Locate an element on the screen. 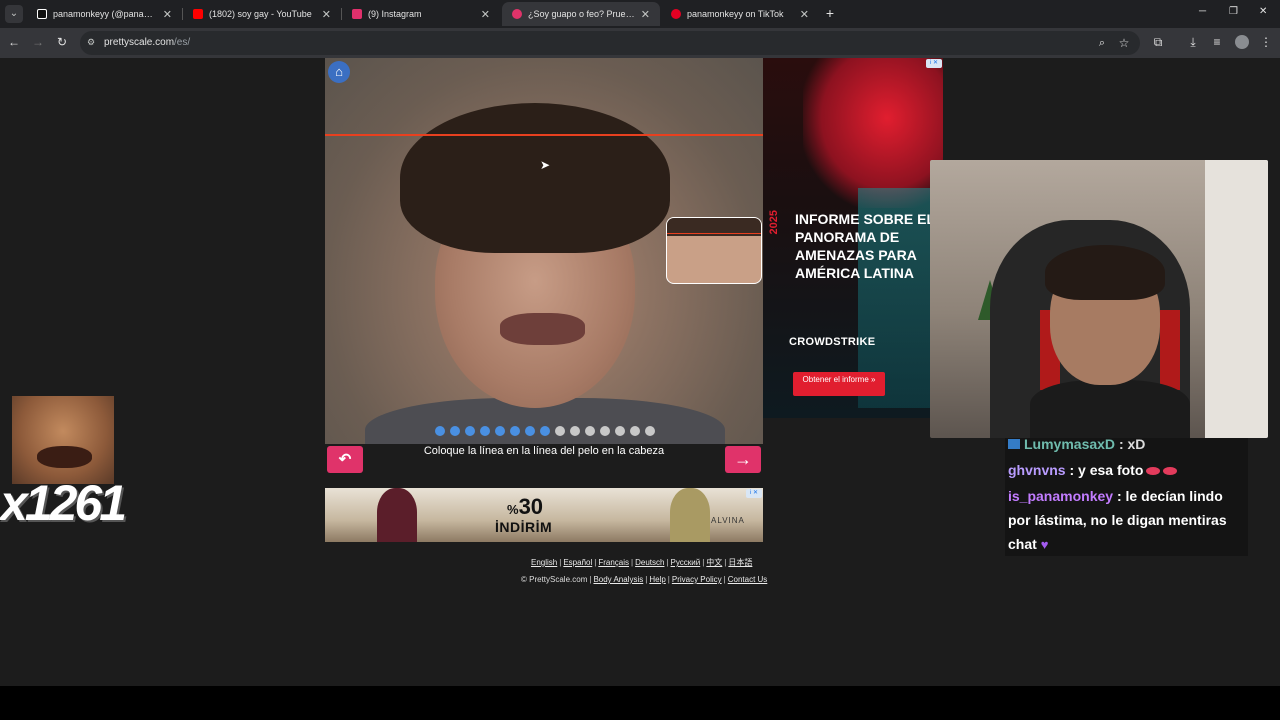 The image size is (1280, 720). tab-instagram: (9) Instagram ✕ is located at coordinates (421, 14).